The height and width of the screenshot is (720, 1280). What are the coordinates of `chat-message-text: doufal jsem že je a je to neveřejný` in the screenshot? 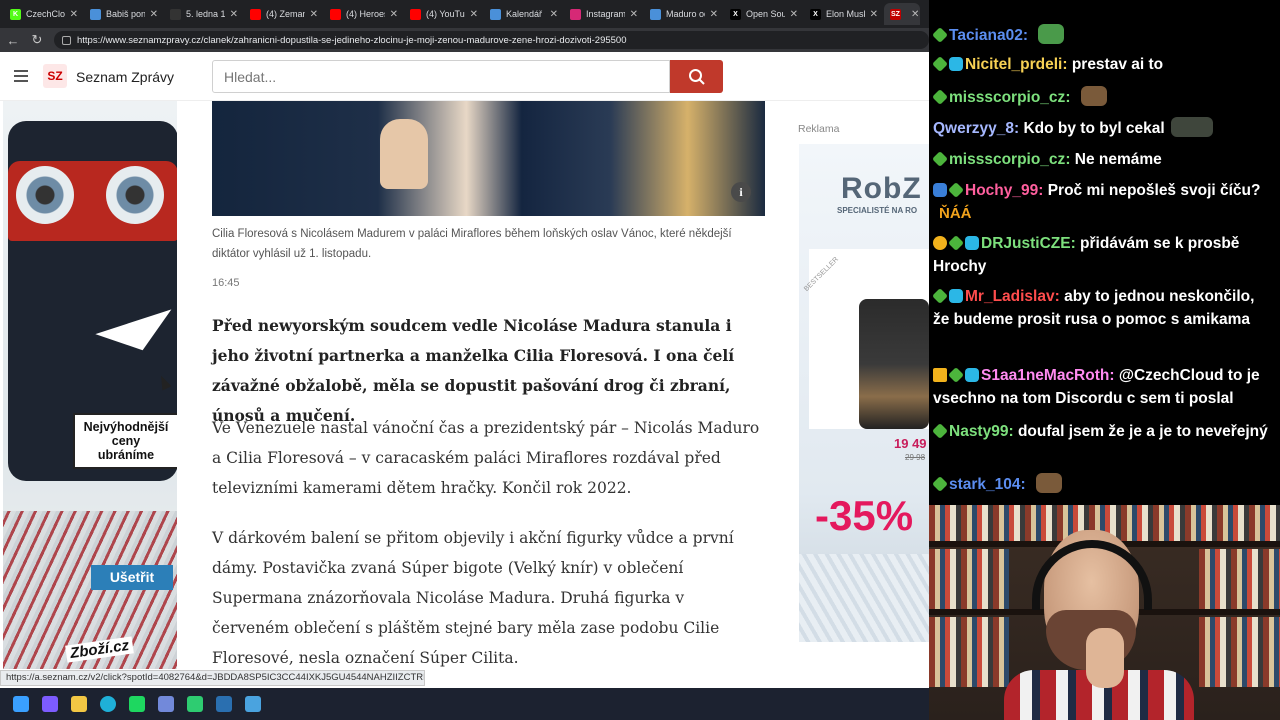 It's located at (1142, 431).